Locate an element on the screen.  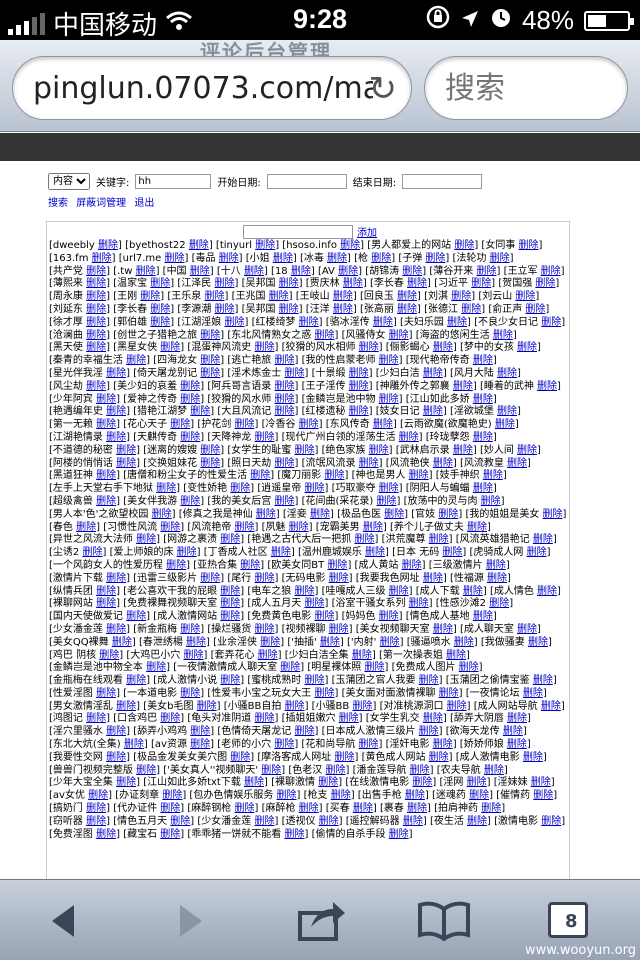
search-input is located at coordinates (530, 88).